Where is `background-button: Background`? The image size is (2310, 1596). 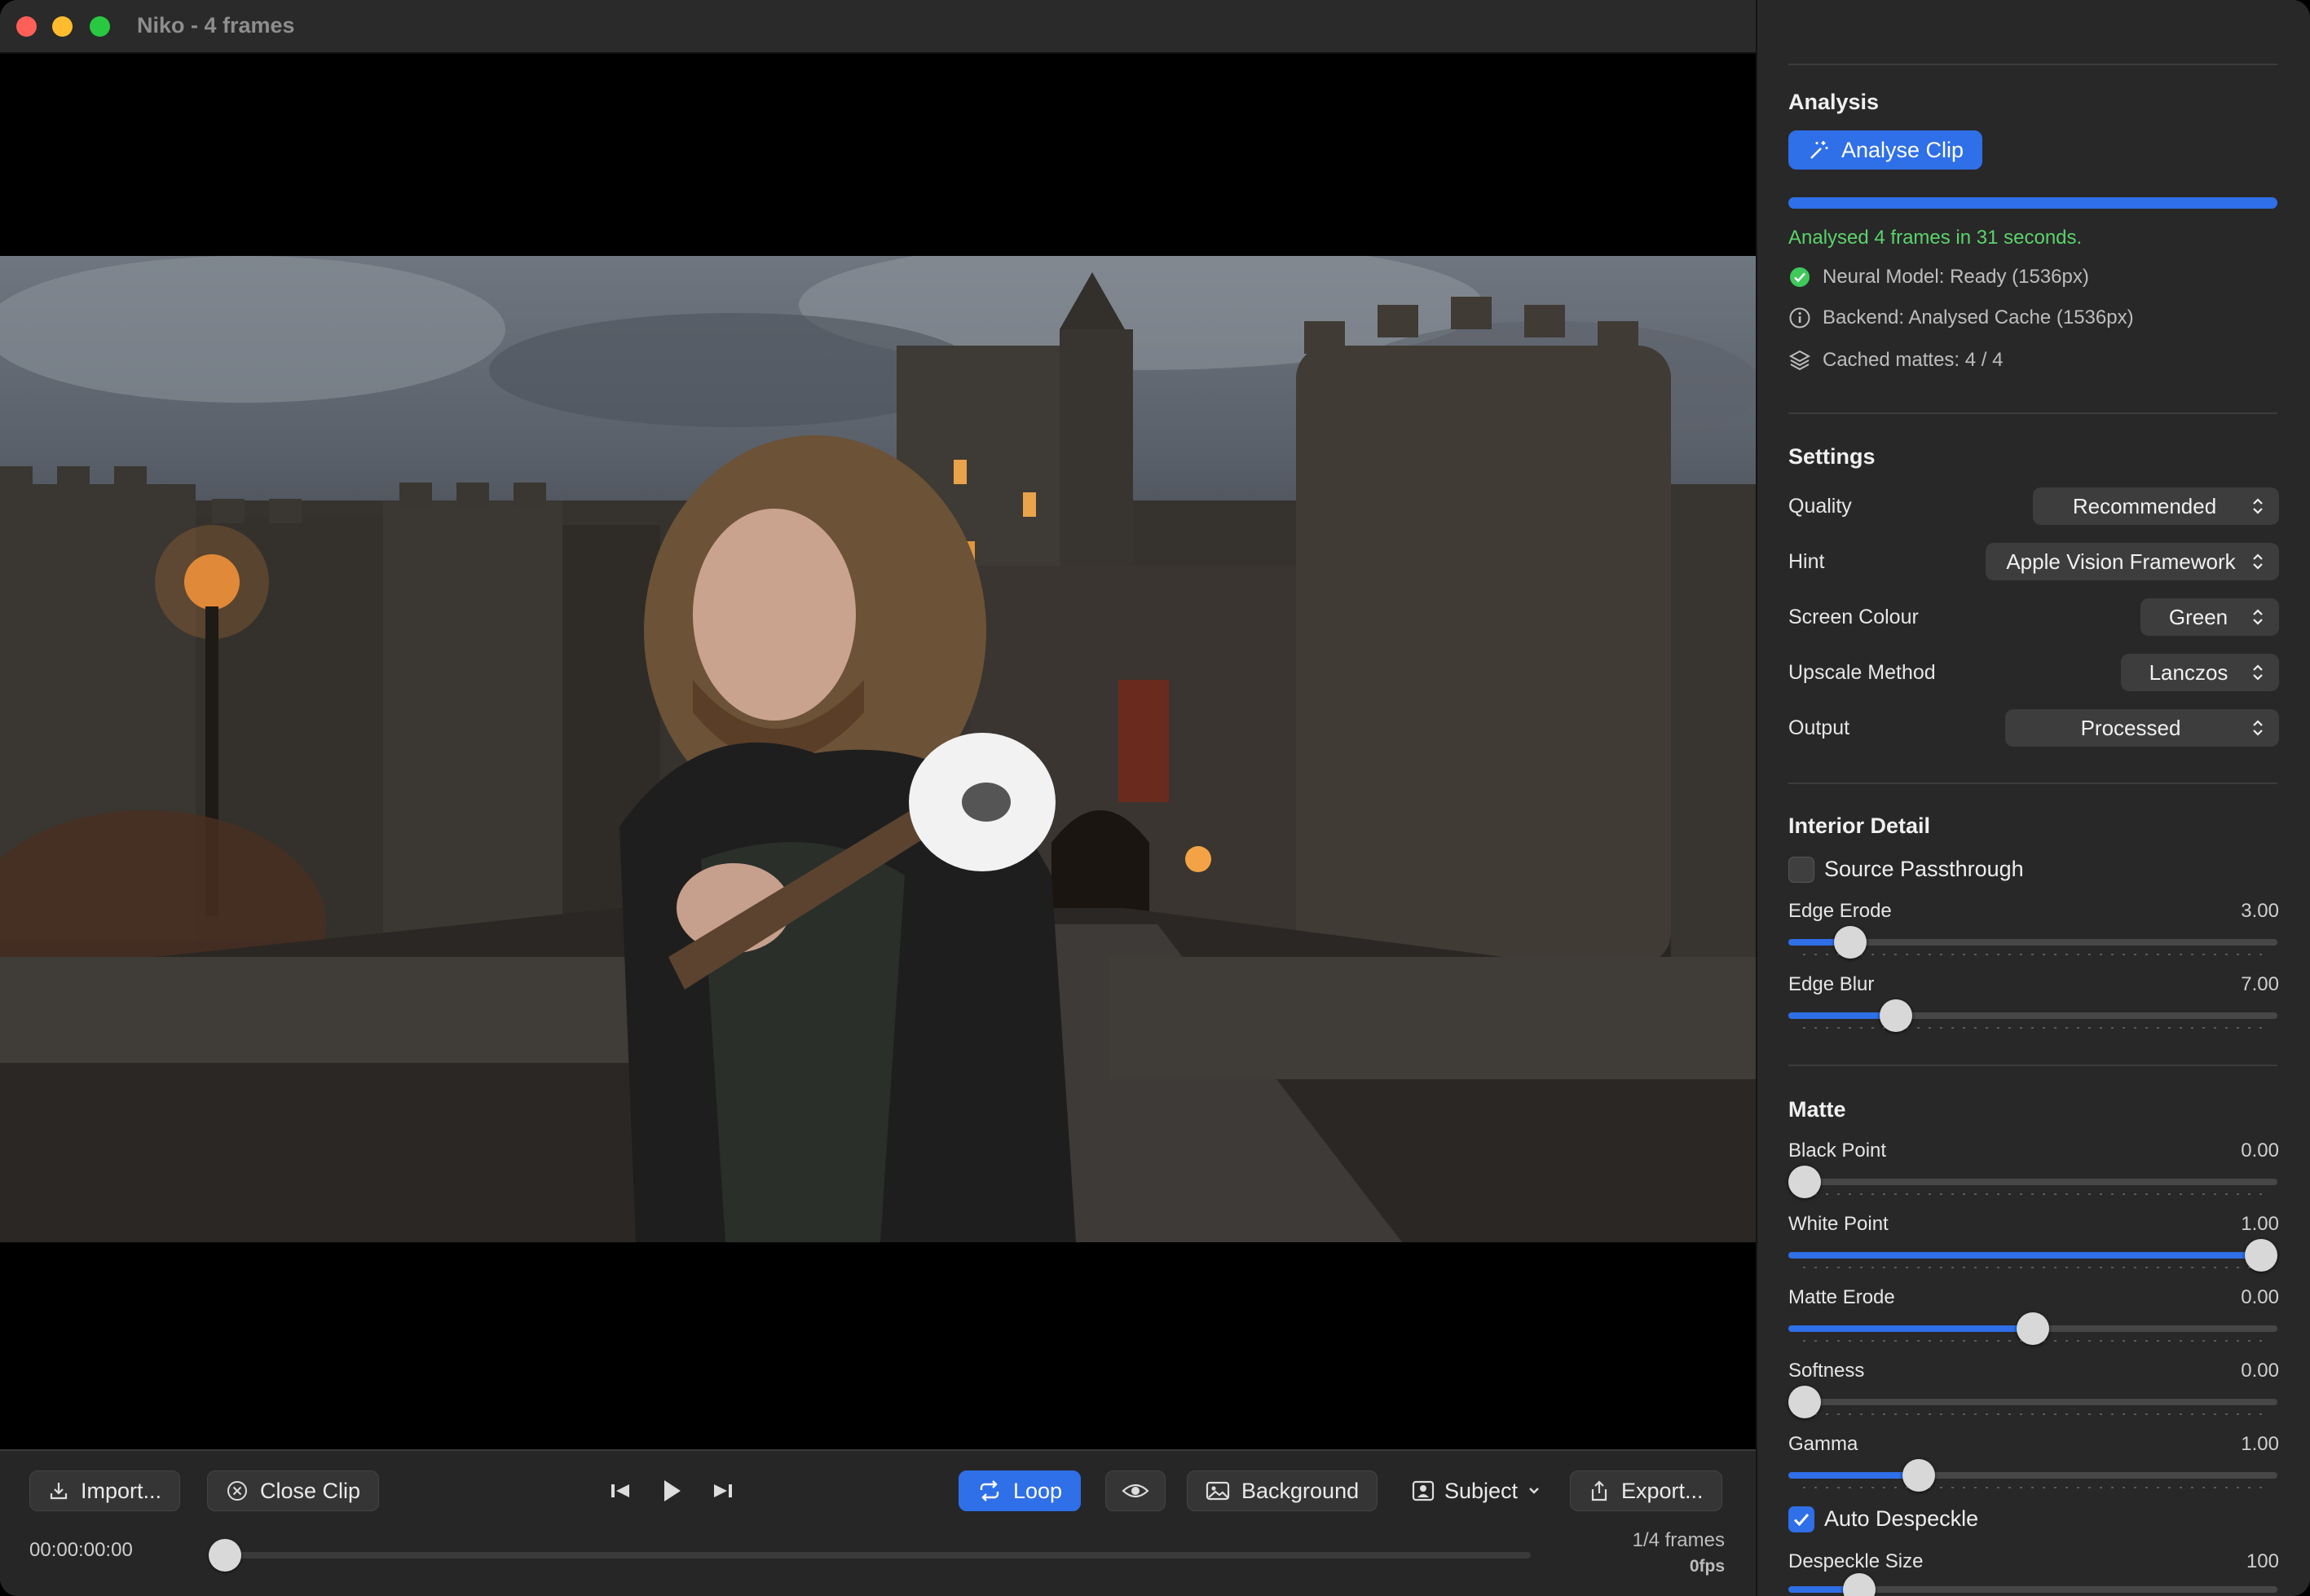
background-button: Background is located at coordinates (1282, 1490).